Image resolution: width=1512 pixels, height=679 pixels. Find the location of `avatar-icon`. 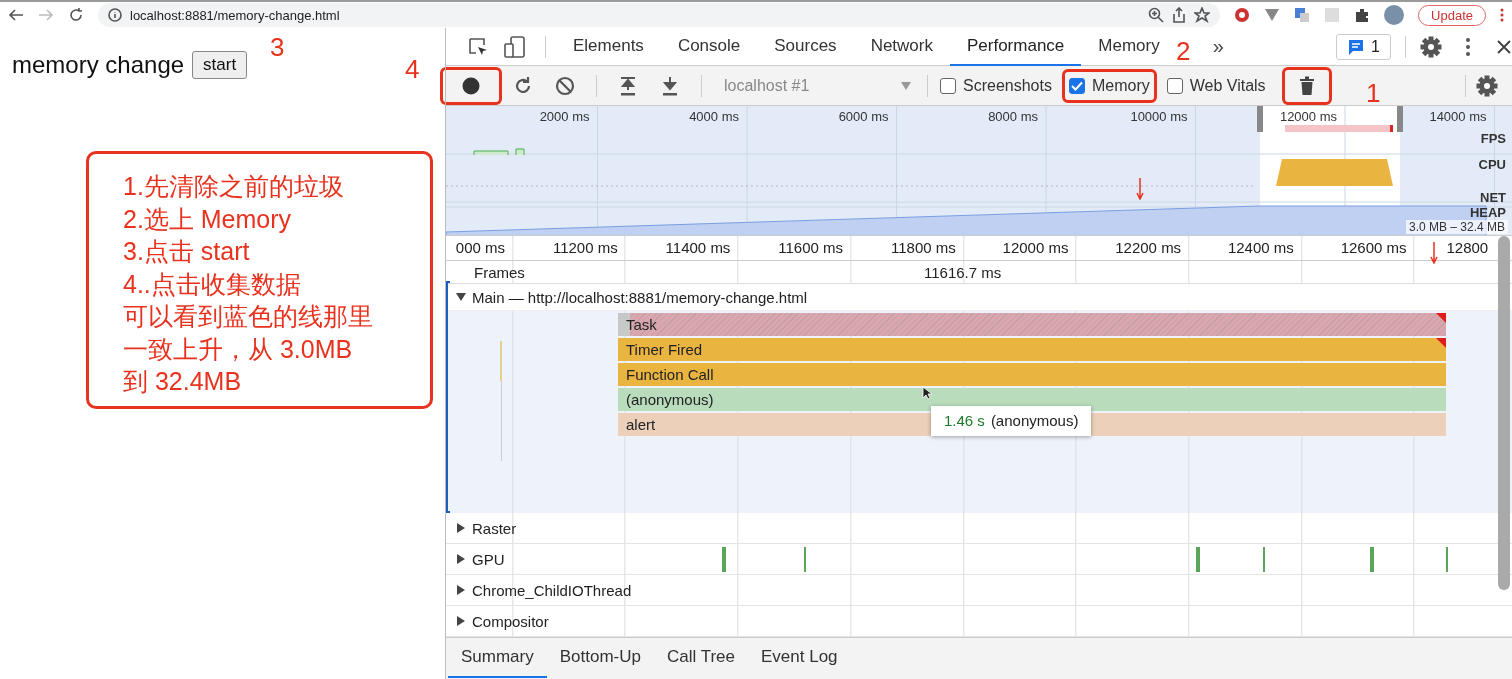

avatar-icon is located at coordinates (1394, 15).